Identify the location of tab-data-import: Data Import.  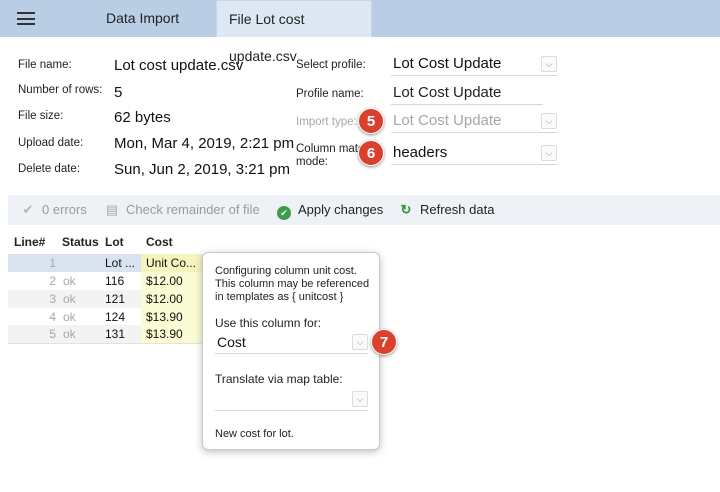
(154, 18).